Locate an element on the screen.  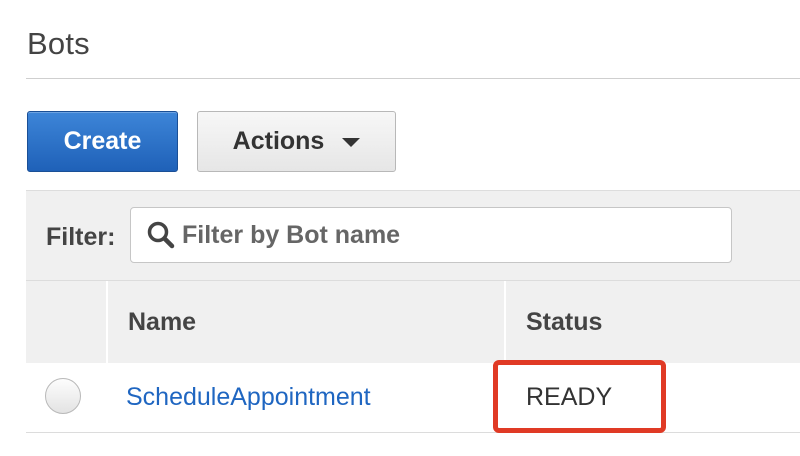
row-select-radio is located at coordinates (63, 396).